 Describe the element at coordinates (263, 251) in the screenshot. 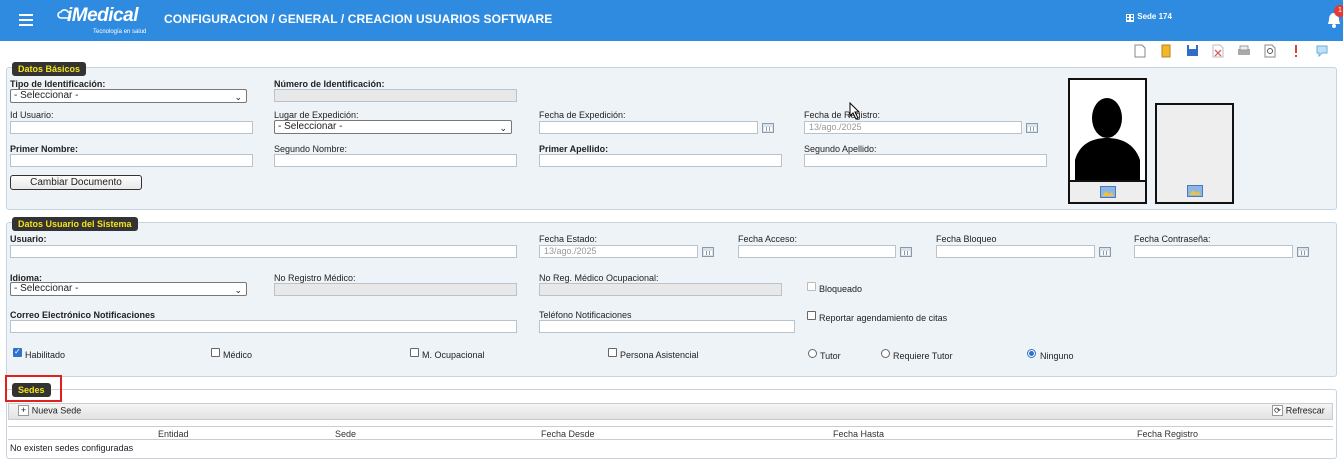

I see `usuario-input` at that location.